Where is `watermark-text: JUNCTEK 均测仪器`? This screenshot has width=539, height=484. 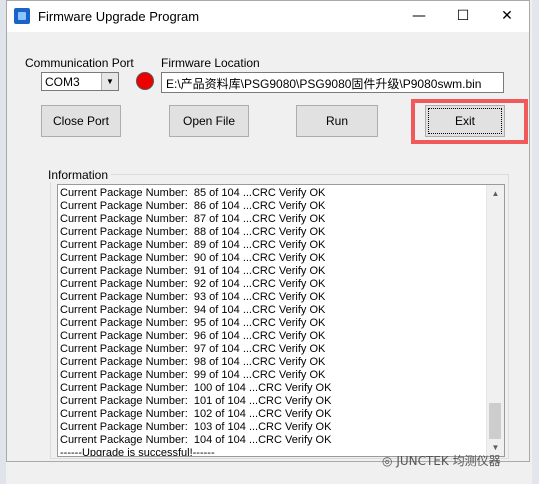
watermark-text: JUNCTEK 均测仪器 is located at coordinates (448, 461).